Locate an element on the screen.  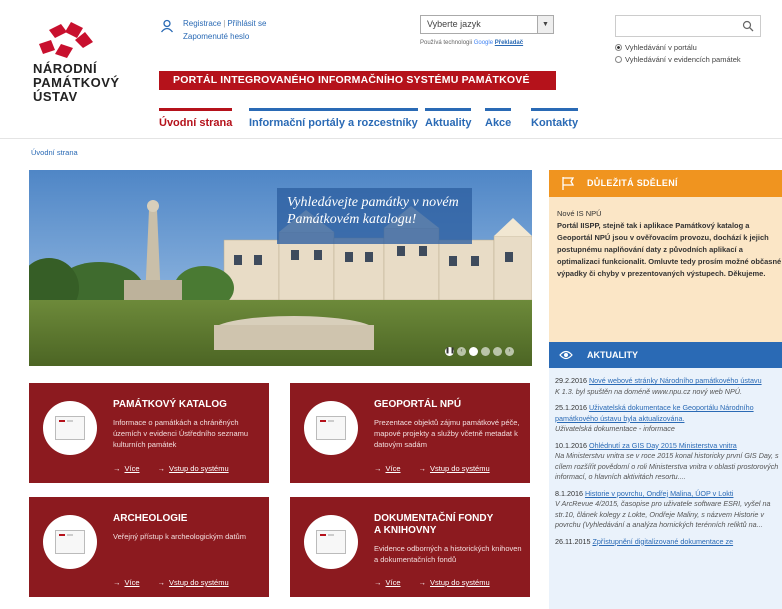
radio-search-portal: Vyhledávání v portálu is located at coordinates (656, 47).